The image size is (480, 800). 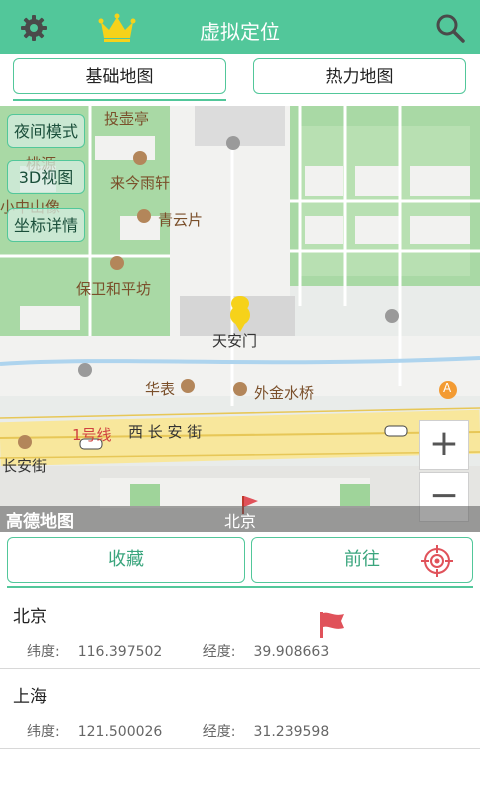 I want to click on location-name: 北京, so click(x=30, y=617).